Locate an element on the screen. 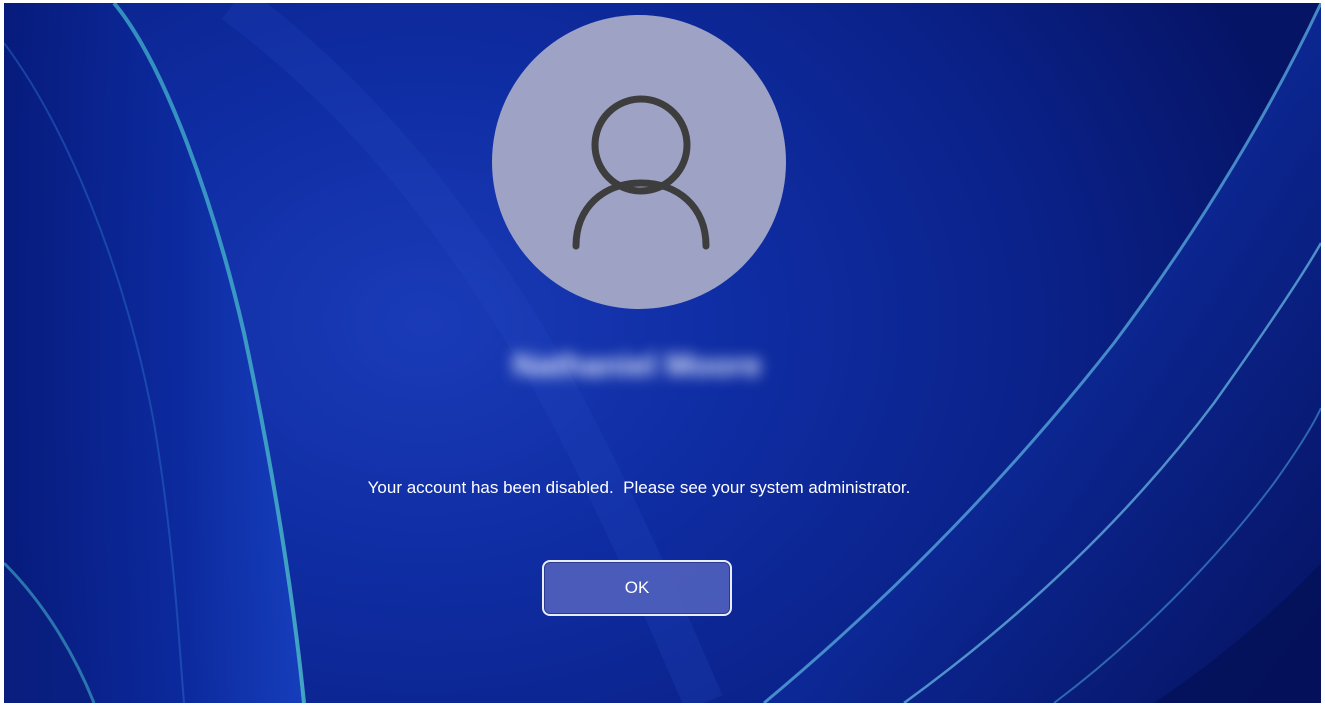  ok-button: OK is located at coordinates (637, 588).